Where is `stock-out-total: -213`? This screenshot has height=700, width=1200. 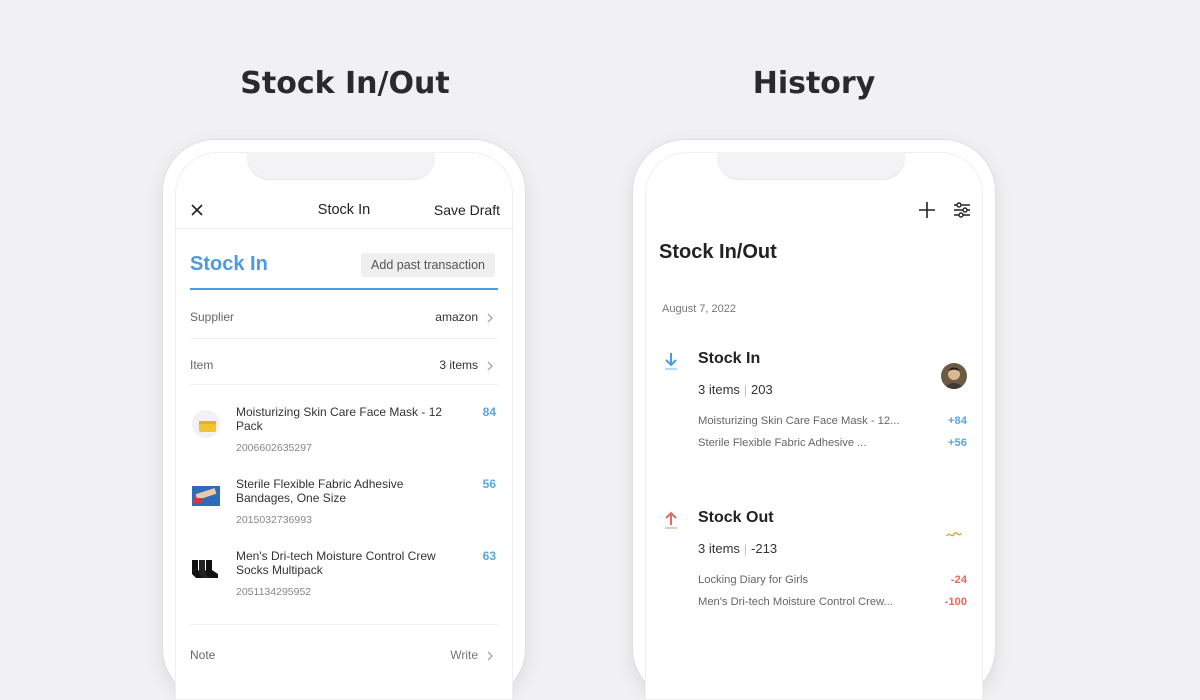 stock-out-total: -213 is located at coordinates (764, 548).